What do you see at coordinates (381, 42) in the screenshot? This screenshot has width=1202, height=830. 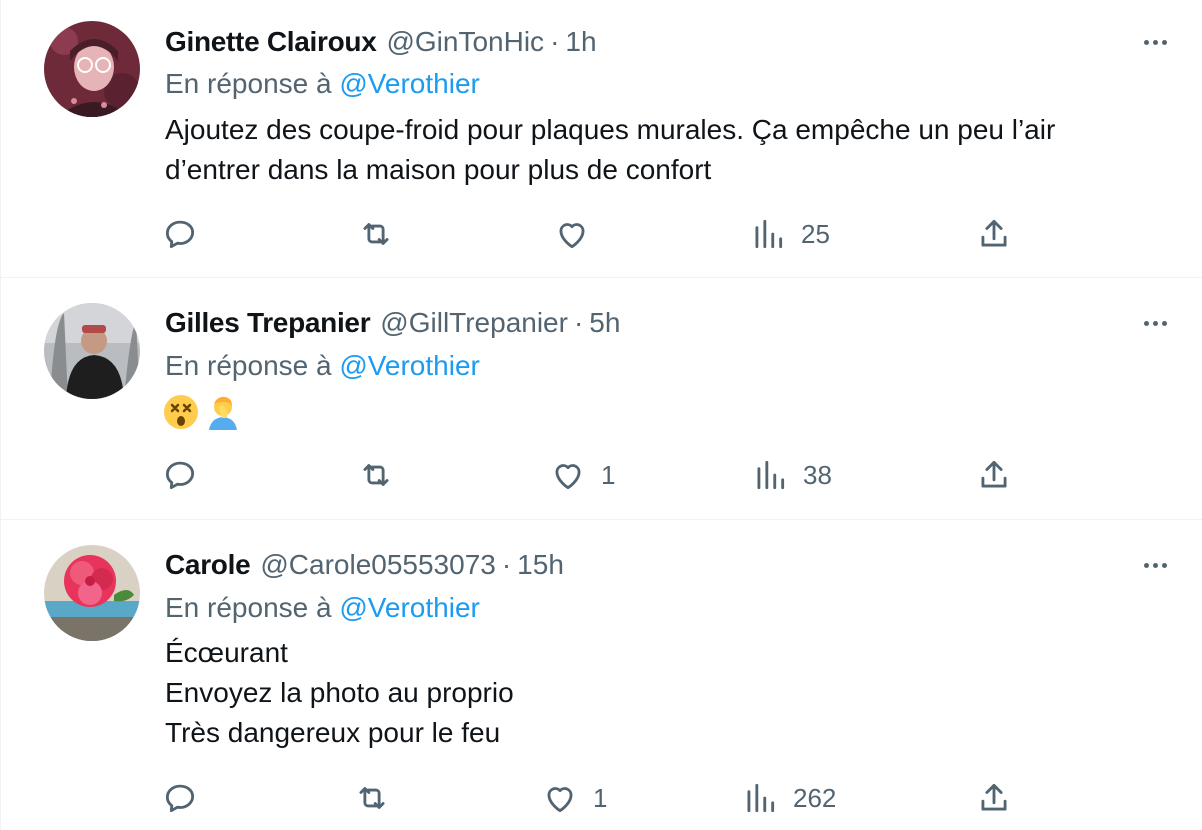 I see `tweet-header: Ginette Clairoux @GinTonHic · 1h` at bounding box center [381, 42].